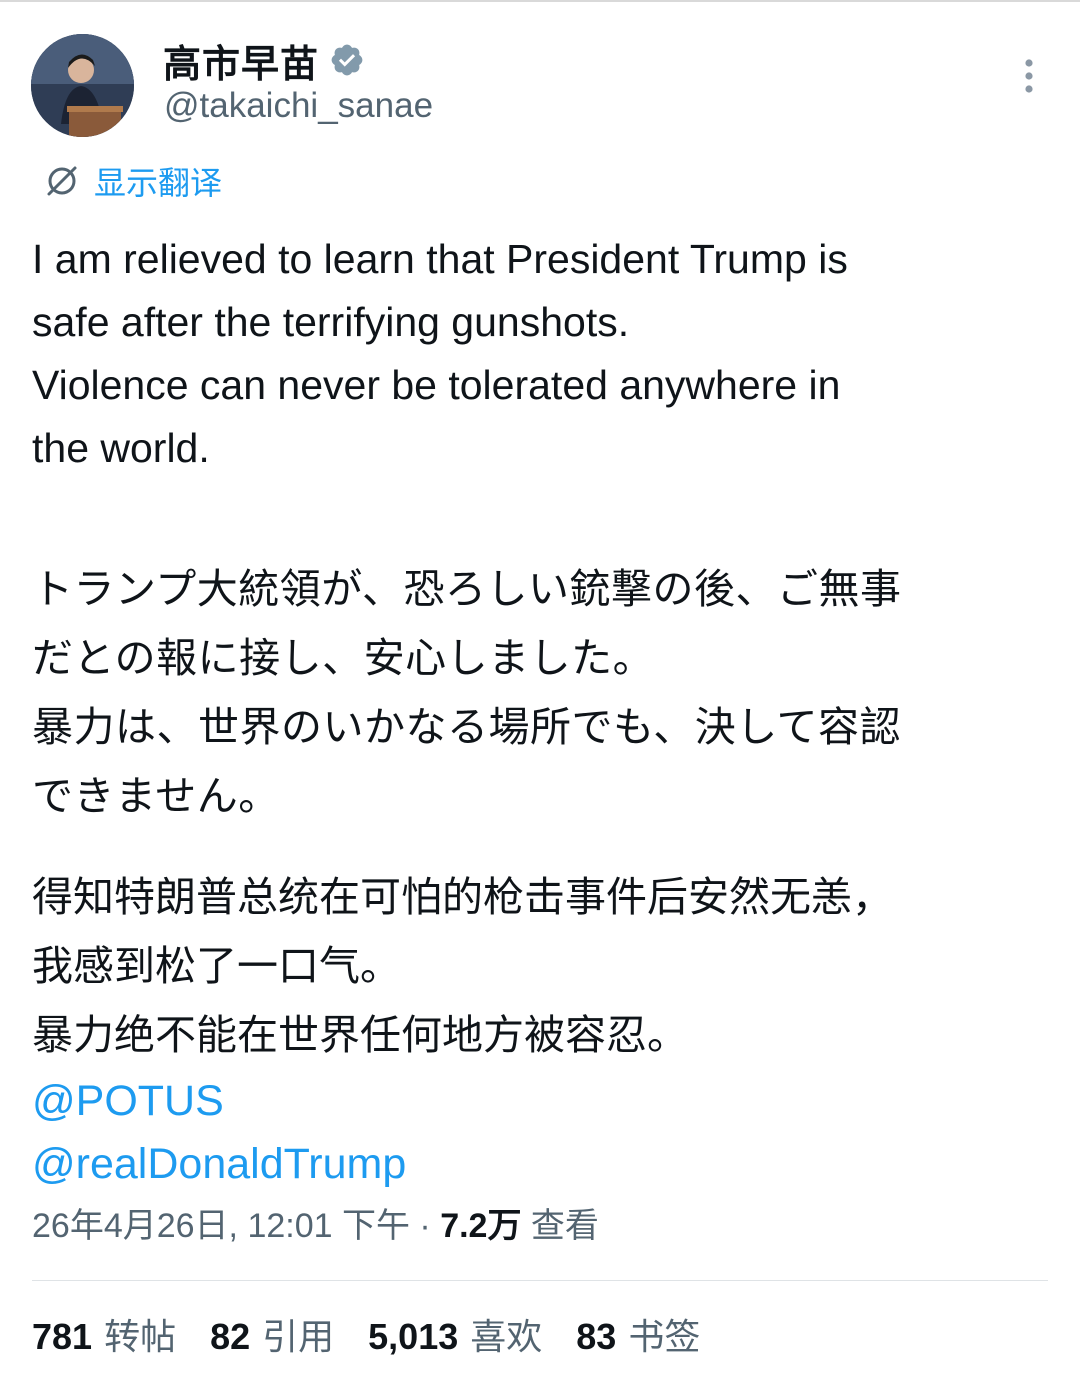  I want to click on stat-count: 82, so click(230, 1336).